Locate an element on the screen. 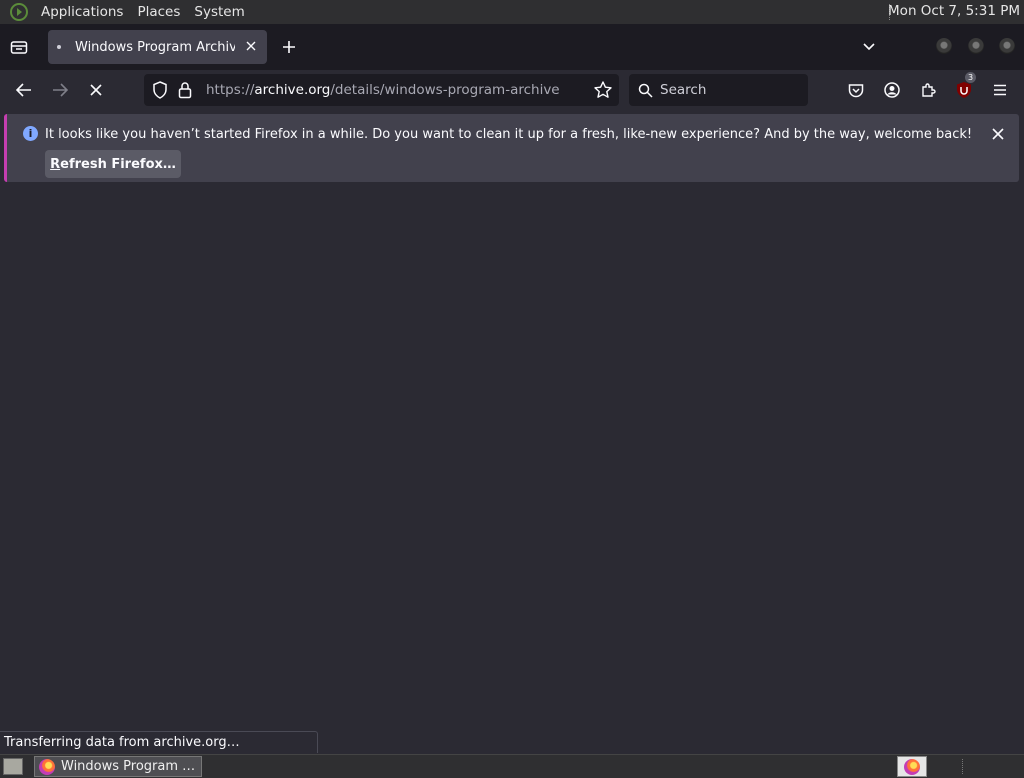  ublock-shield-icon is located at coordinates (964, 90).